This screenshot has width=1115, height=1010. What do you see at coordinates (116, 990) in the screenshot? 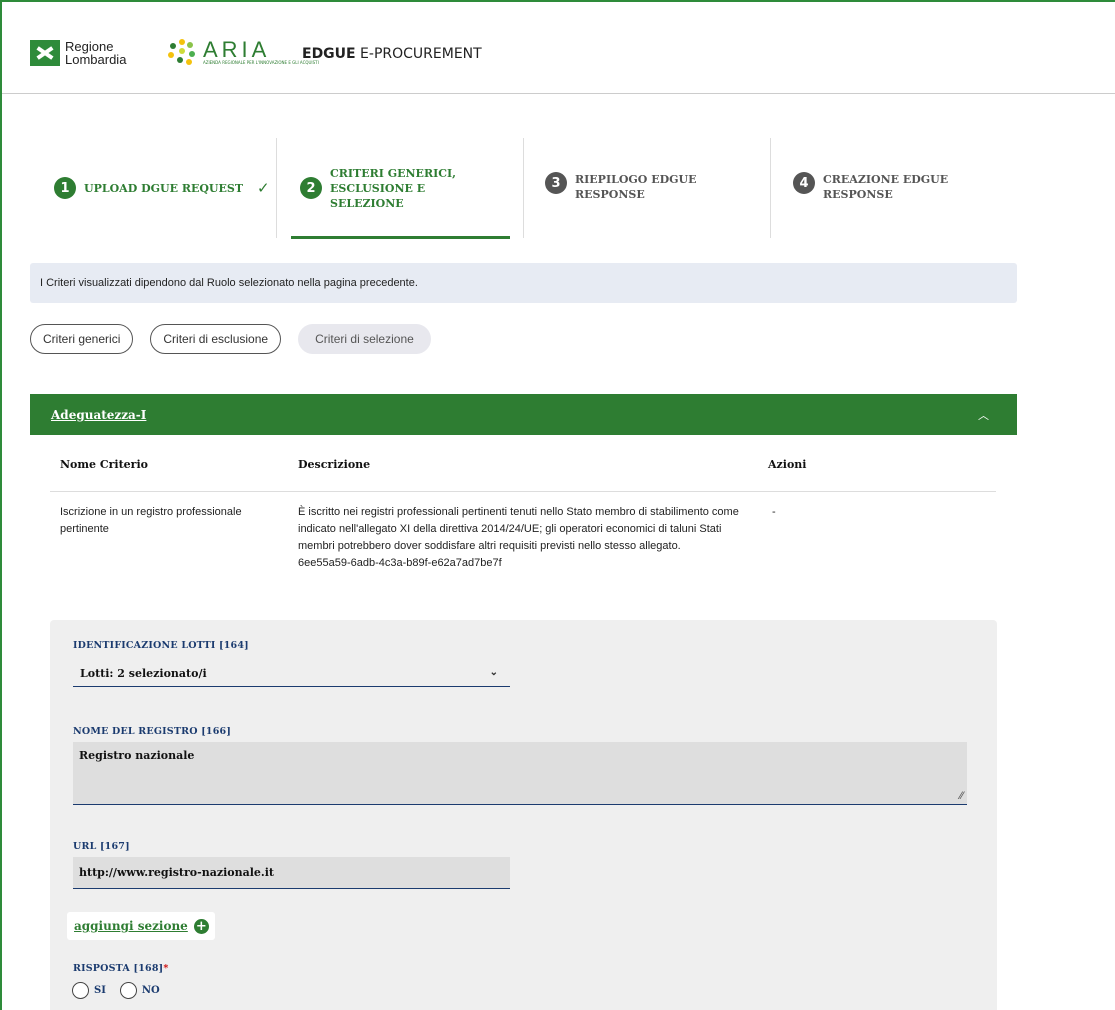
I see `answer-radio-group: SI NO` at bounding box center [116, 990].